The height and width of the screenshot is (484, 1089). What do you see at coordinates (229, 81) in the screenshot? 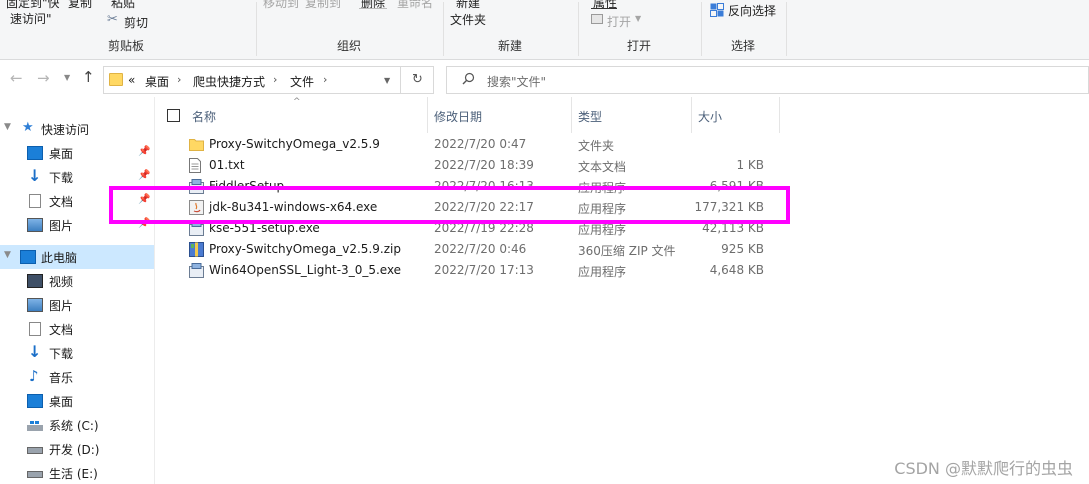
I see `breadcrumb-crawler-shortcuts: 爬虫快捷方式` at bounding box center [229, 81].